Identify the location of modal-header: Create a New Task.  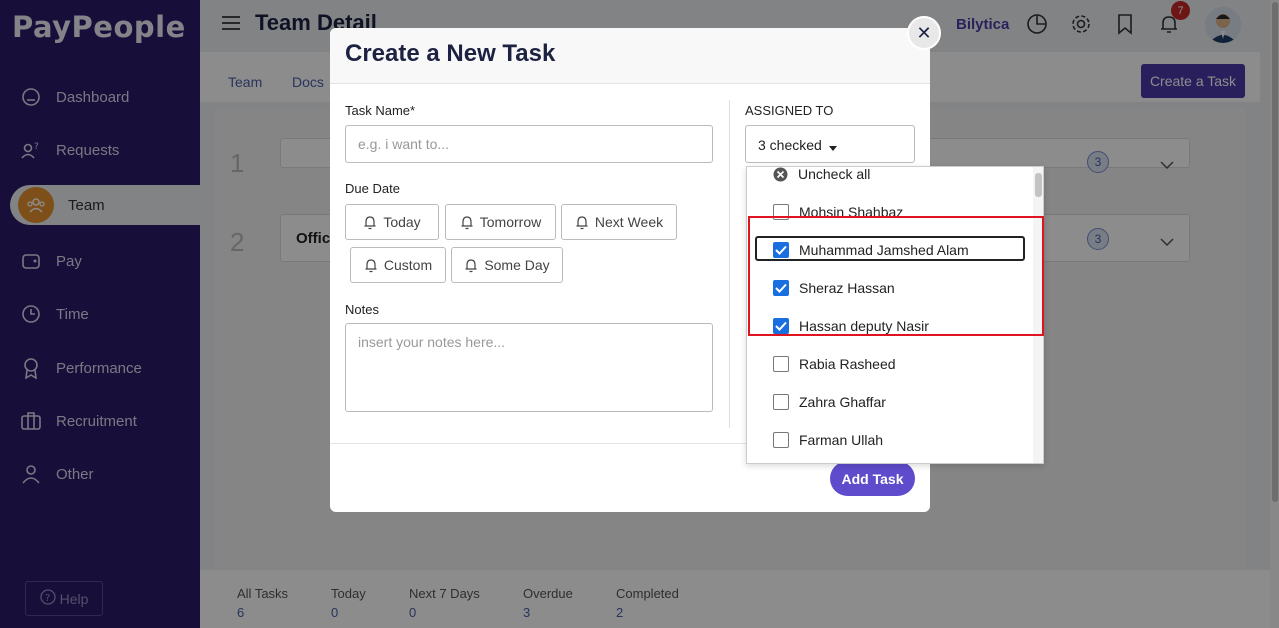
(630, 56).